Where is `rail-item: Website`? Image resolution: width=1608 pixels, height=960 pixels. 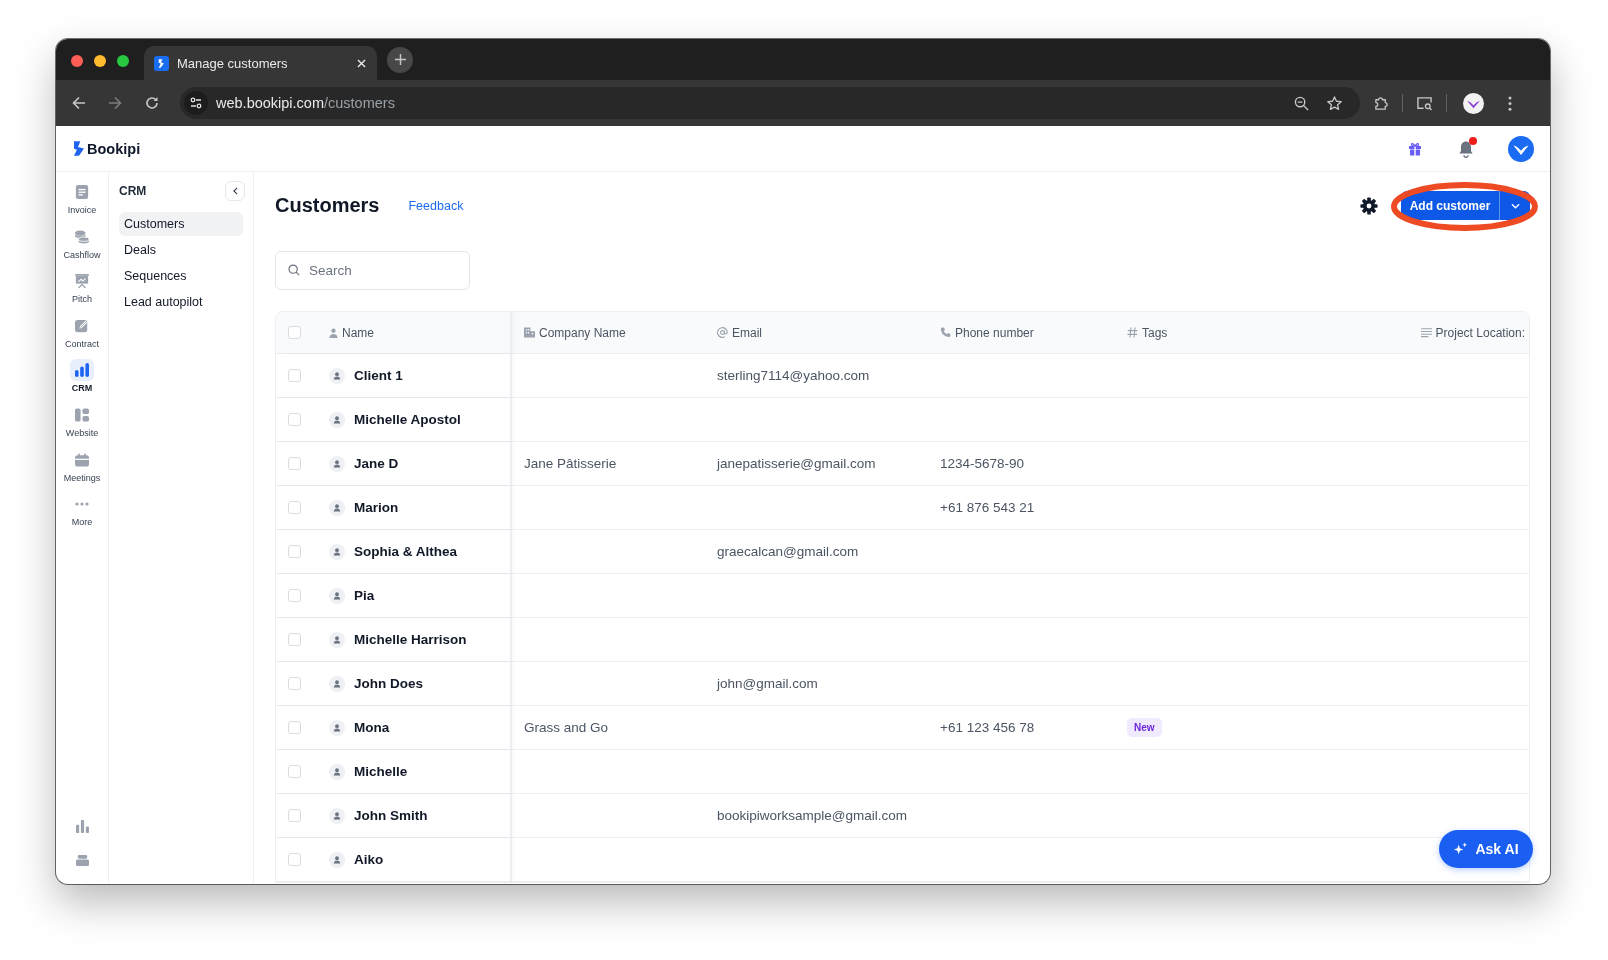 rail-item: Website is located at coordinates (82, 424).